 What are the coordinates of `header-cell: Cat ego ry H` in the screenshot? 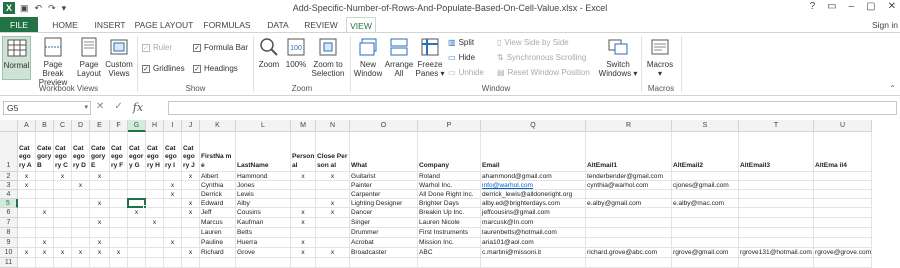 It's located at (155, 152).